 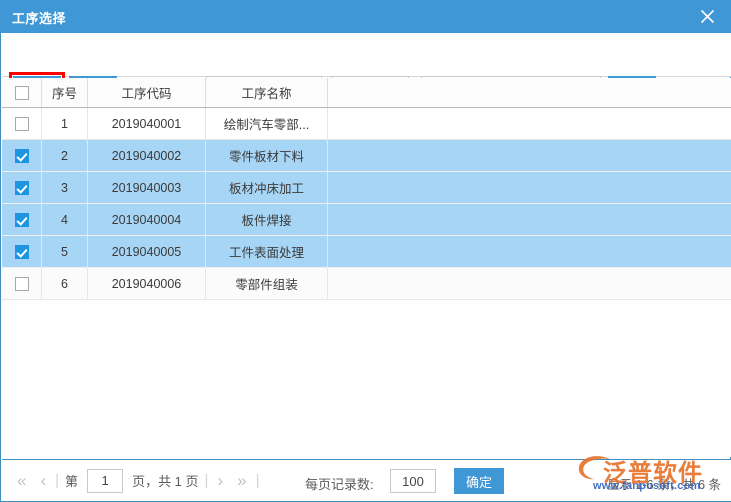 What do you see at coordinates (267, 155) in the screenshot?
I see `cell-name: 零件板材下料` at bounding box center [267, 155].